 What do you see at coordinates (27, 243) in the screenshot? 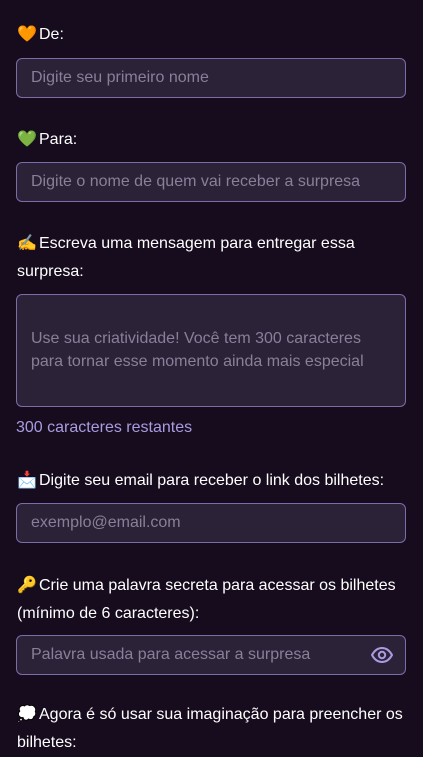
I see `writing-hand-icon: ✍️` at bounding box center [27, 243].